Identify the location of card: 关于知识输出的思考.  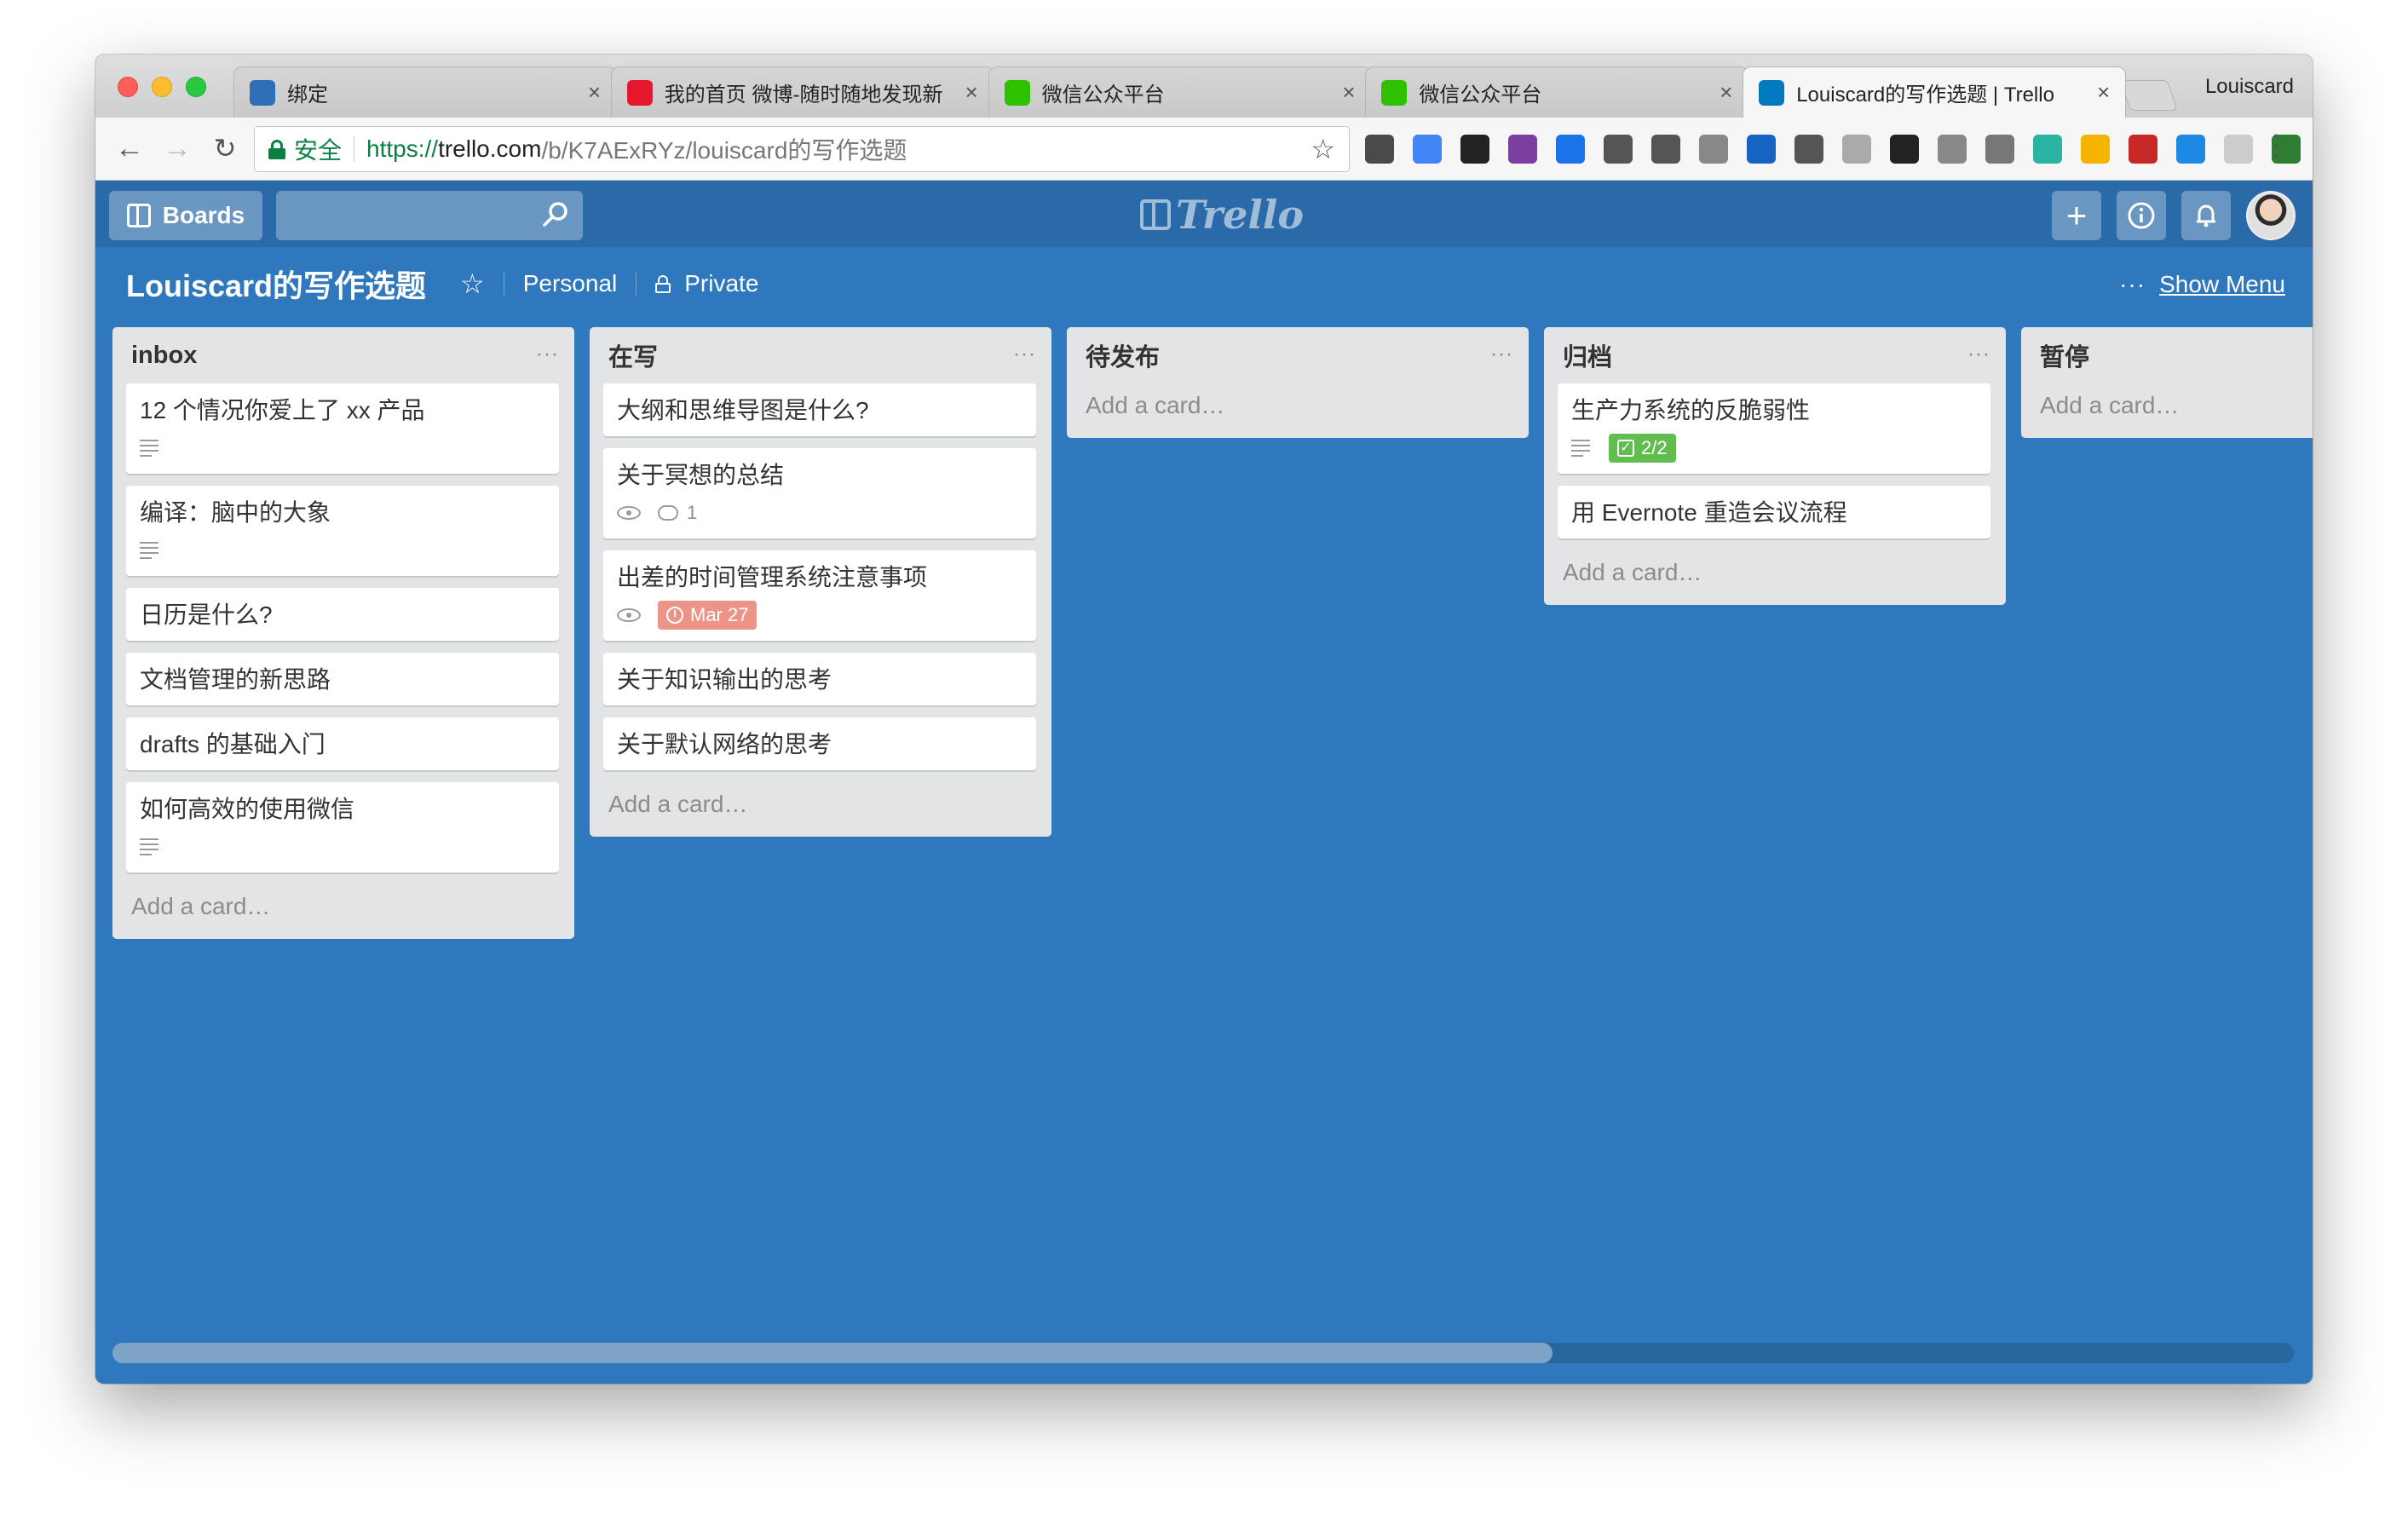
(819, 679).